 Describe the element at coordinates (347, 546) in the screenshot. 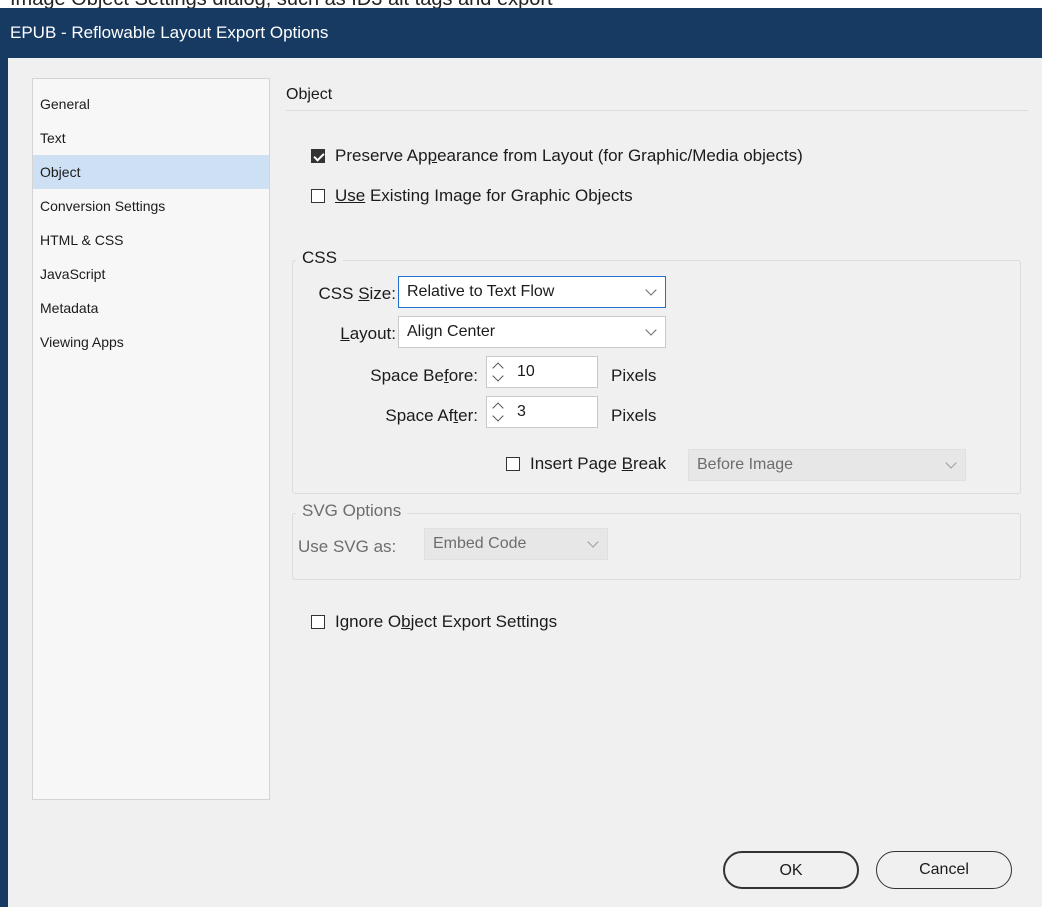

I see `use-svg-label: Use SVG as:` at that location.